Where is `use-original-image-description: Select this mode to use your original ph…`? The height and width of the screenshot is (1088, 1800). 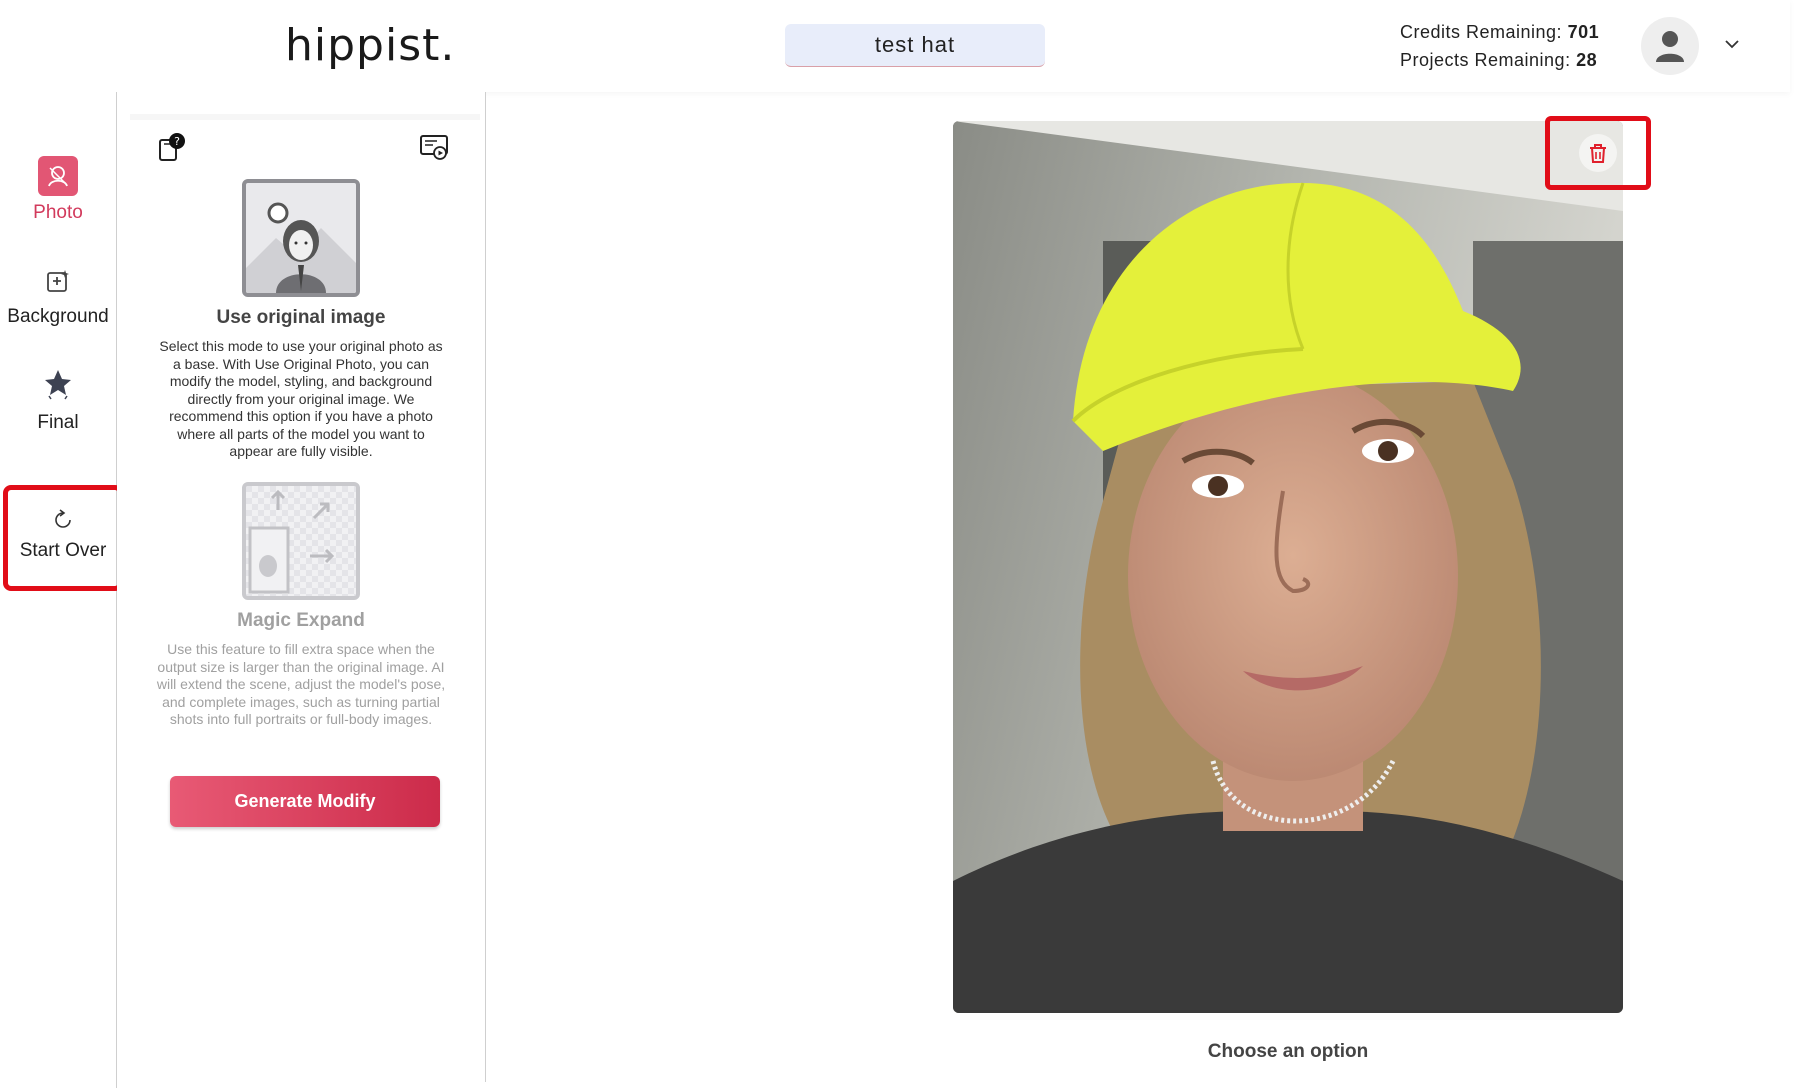 use-original-image-description: Select this mode to use your original ph… is located at coordinates (301, 398).